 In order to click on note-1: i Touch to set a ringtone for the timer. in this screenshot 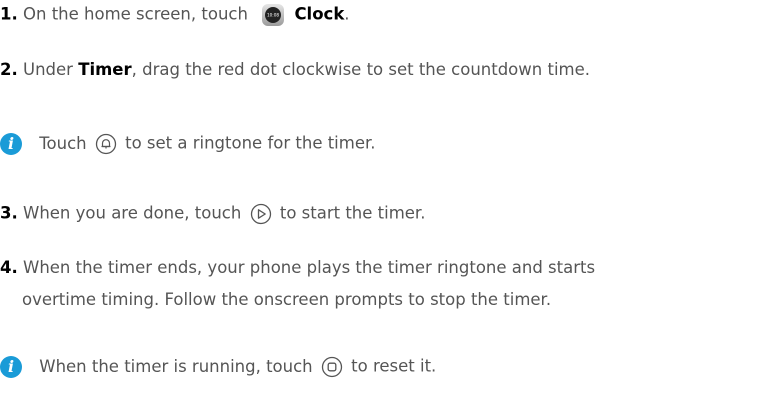, I will do `click(188, 144)`.